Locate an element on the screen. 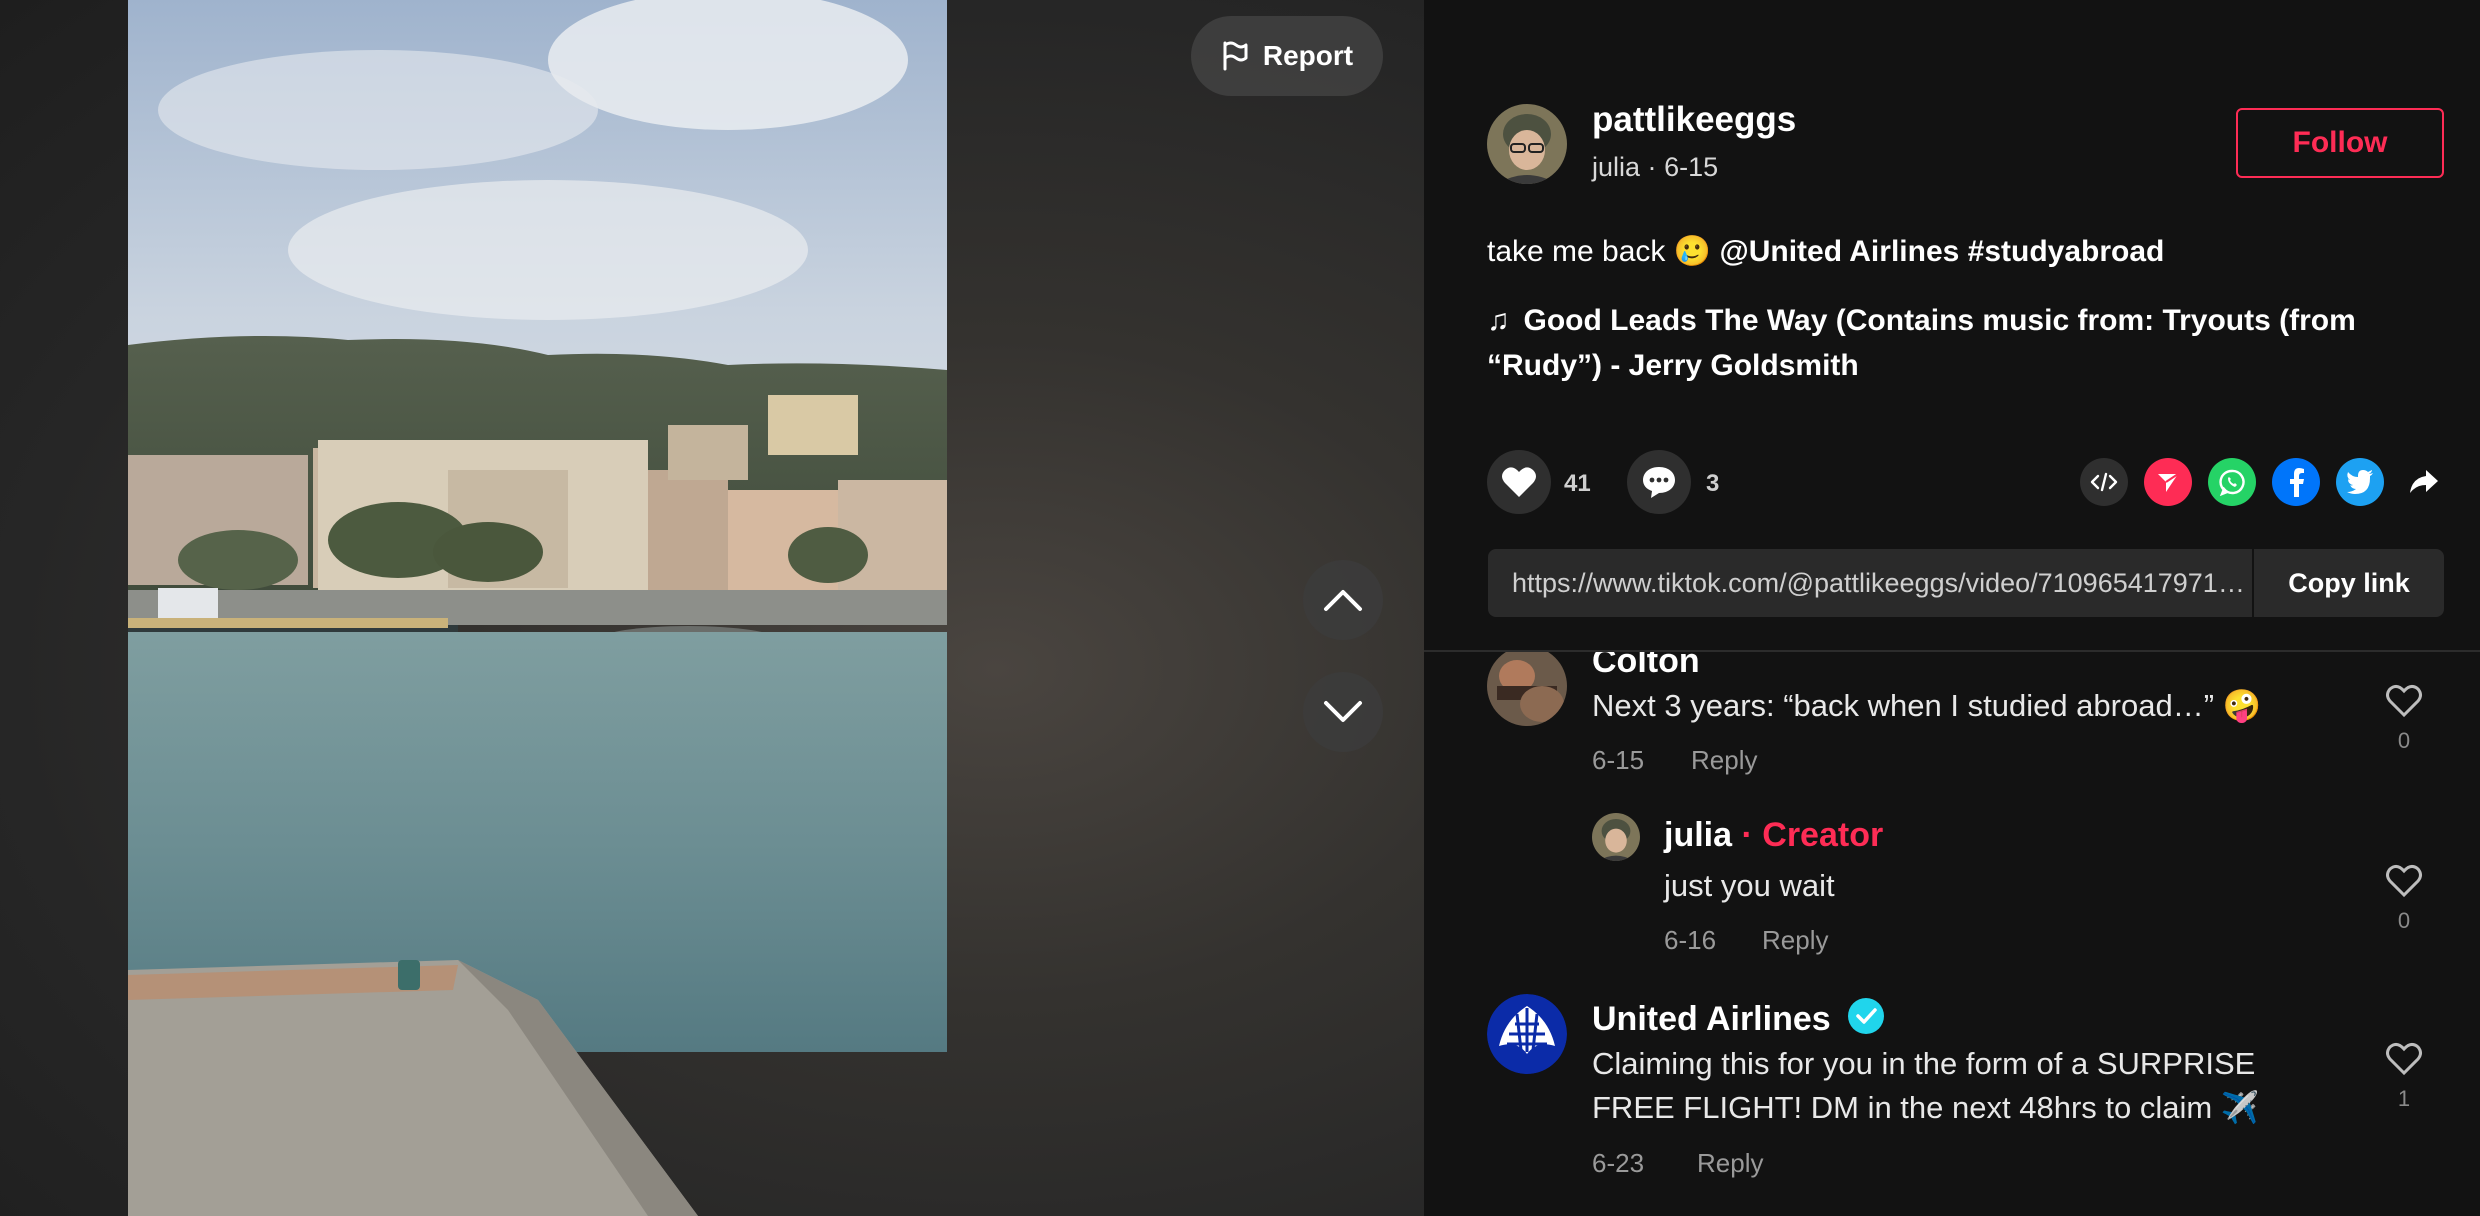  more-share-button is located at coordinates (2424, 482).